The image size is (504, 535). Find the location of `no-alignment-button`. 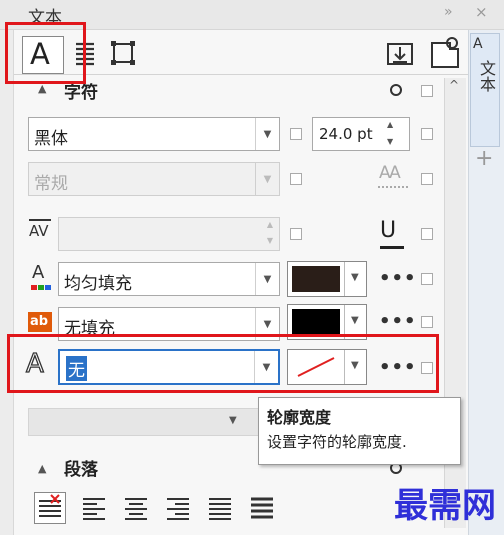

no-alignment-button is located at coordinates (50, 508).